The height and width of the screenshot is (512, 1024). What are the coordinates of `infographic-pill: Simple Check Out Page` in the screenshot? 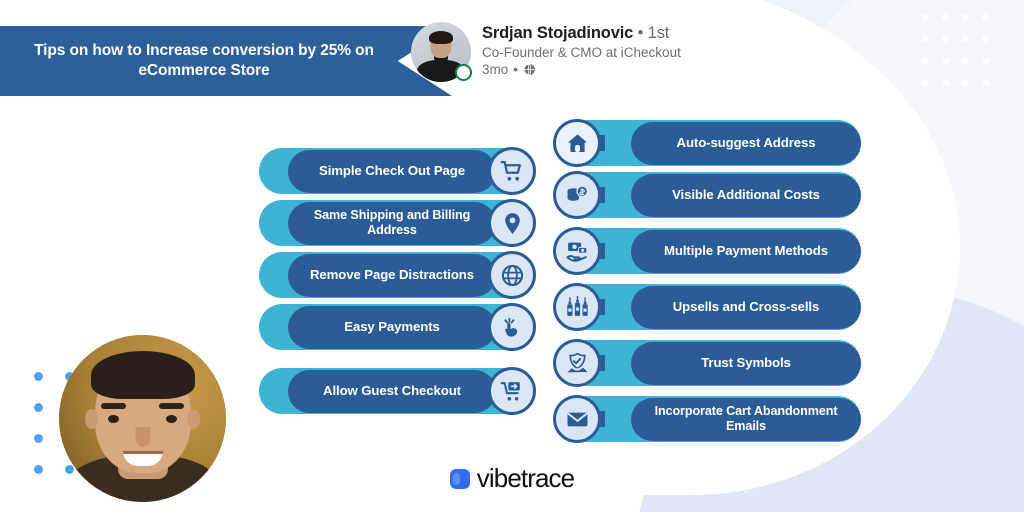 It's located at (392, 171).